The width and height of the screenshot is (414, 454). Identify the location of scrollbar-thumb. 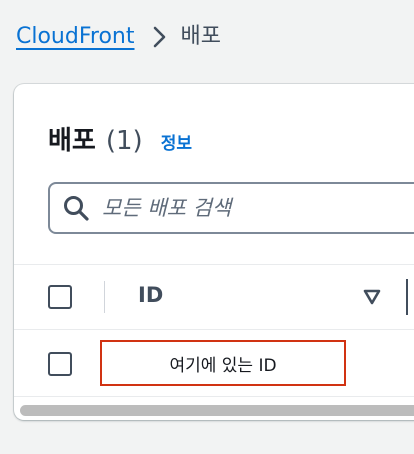
(217, 410).